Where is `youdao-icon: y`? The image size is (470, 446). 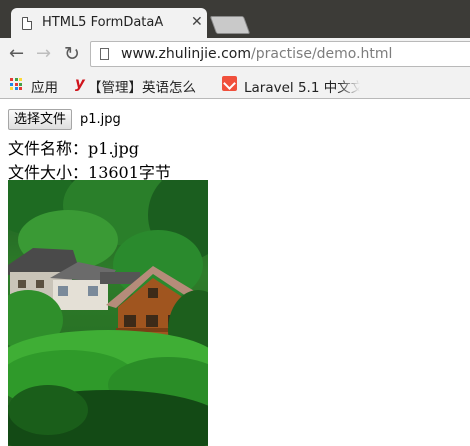
youdao-icon: y is located at coordinates (80, 83).